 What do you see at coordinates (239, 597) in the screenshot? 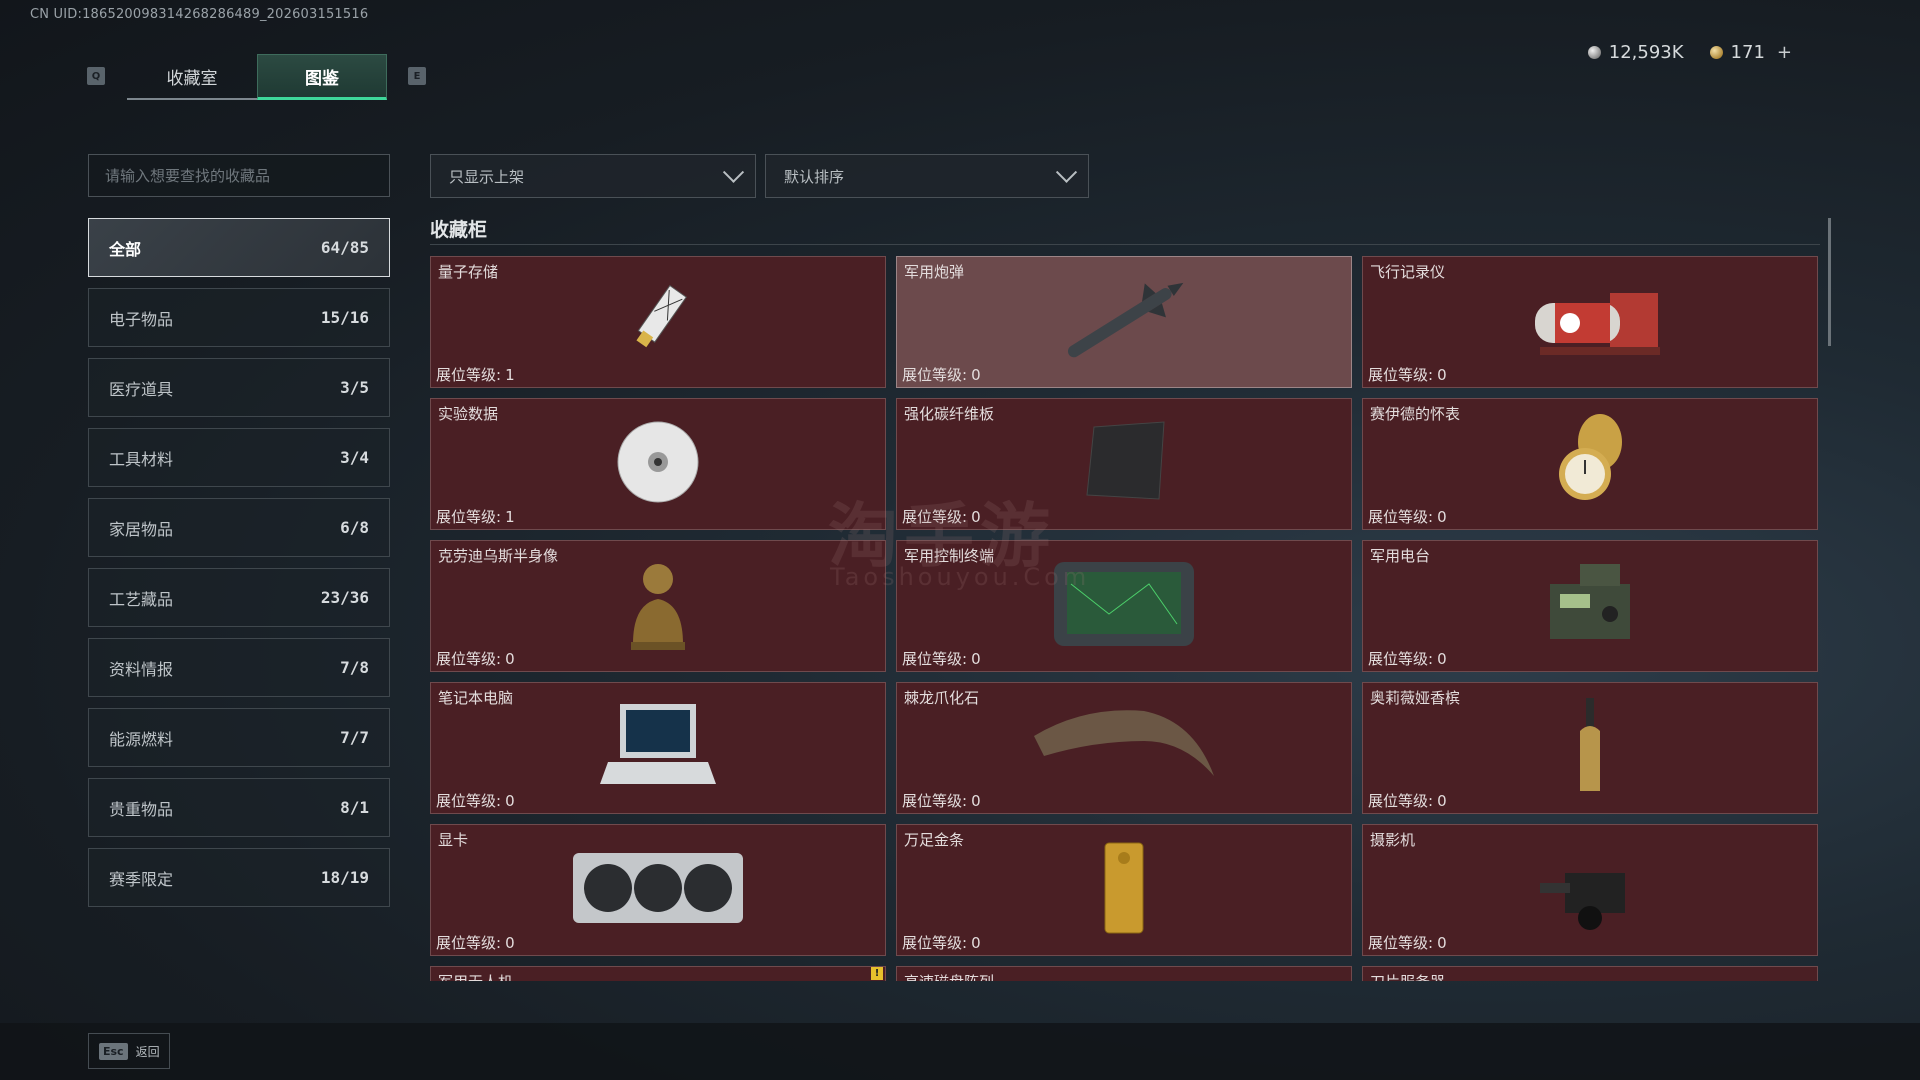
I see `category-item: 工艺藏品 23/36` at bounding box center [239, 597].